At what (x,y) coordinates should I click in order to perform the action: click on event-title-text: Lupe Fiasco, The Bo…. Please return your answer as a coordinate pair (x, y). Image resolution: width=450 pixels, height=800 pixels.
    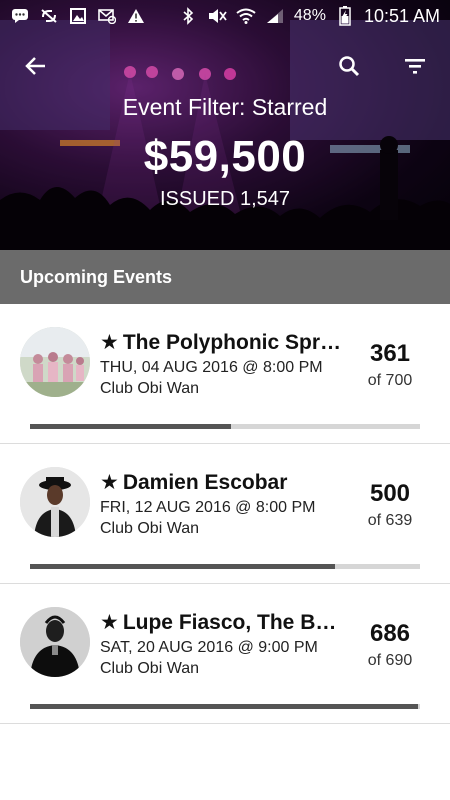
    Looking at the image, I should click on (233, 622).